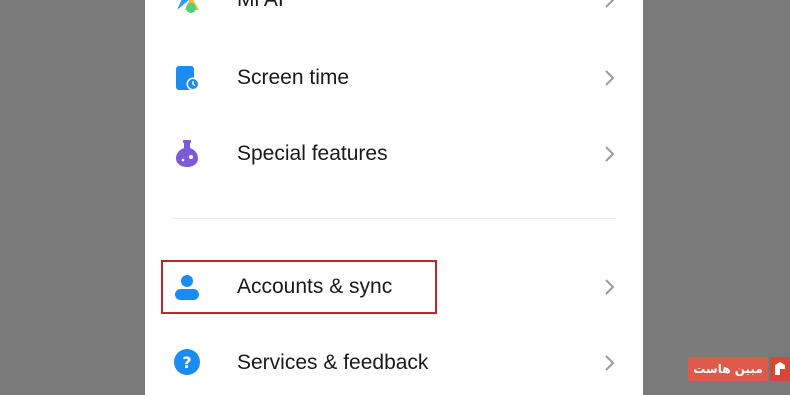 This screenshot has height=395, width=790. What do you see at coordinates (394, 218) in the screenshot?
I see `section-divider` at bounding box center [394, 218].